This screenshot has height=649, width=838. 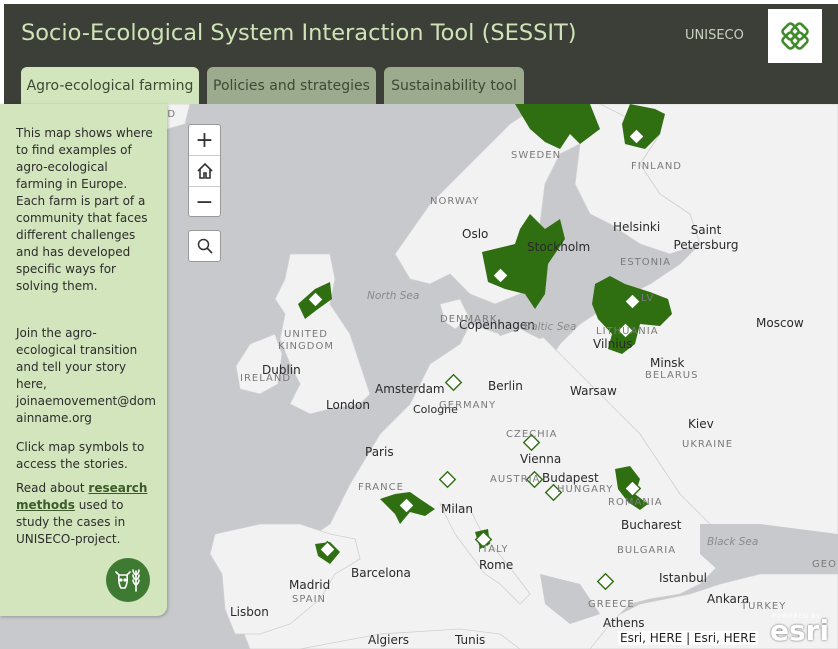 I want to click on country-label: ESTONIA, so click(x=645, y=262).